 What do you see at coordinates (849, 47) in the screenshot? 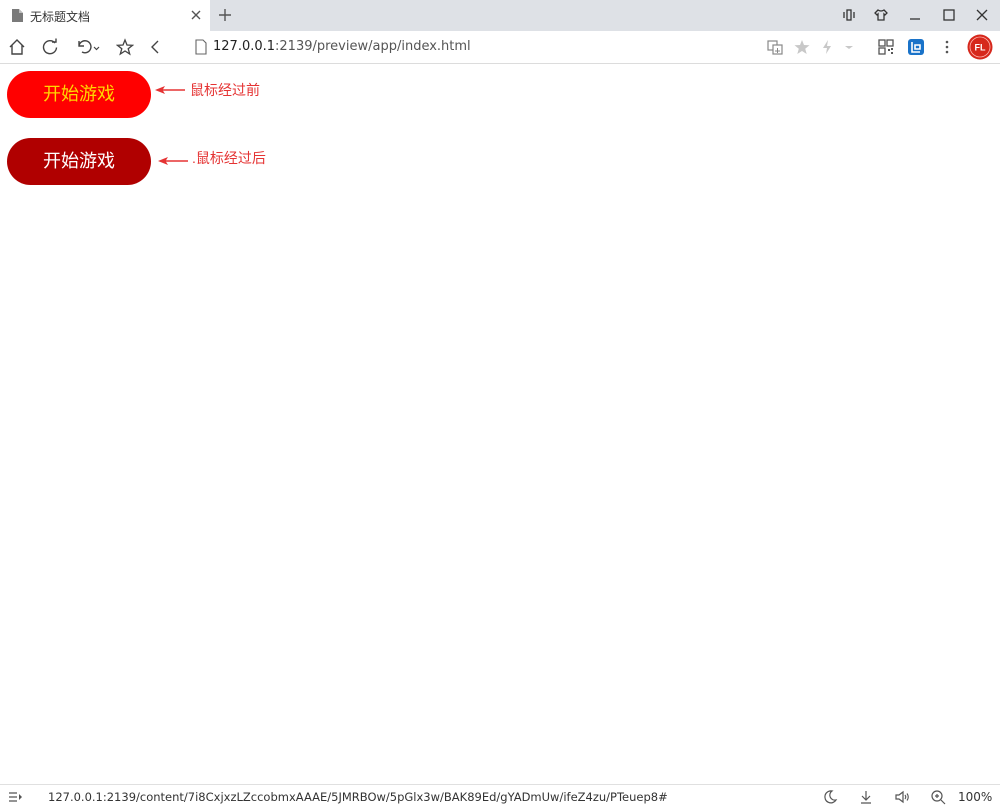
I see `chevron-down-icon` at bounding box center [849, 47].